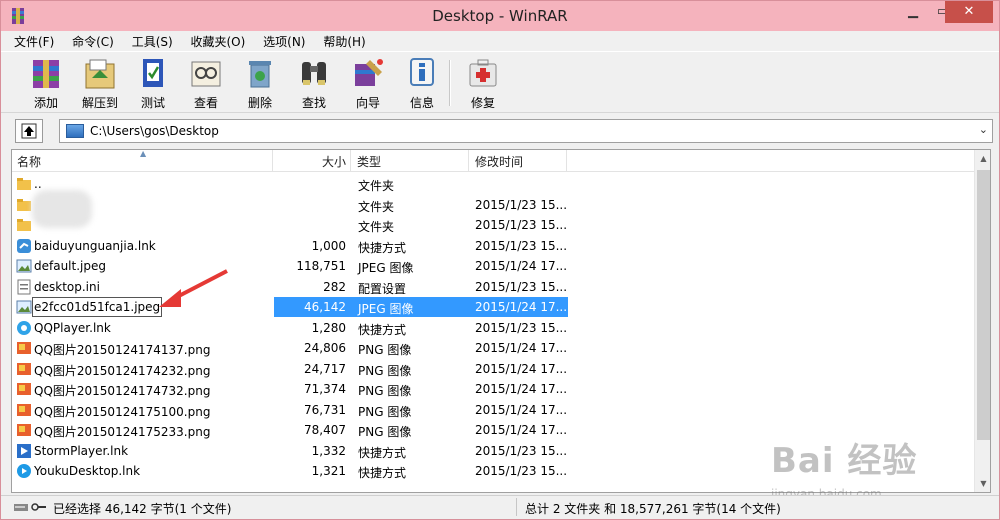  I want to click on wizard-label: 向导, so click(367, 103).